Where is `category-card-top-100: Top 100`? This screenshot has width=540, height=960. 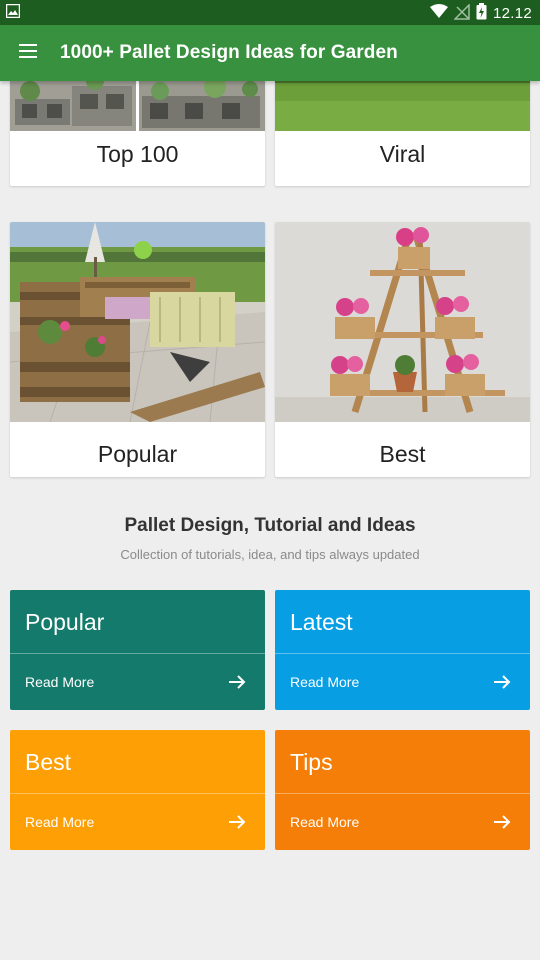 category-card-top-100: Top 100 is located at coordinates (137, 133).